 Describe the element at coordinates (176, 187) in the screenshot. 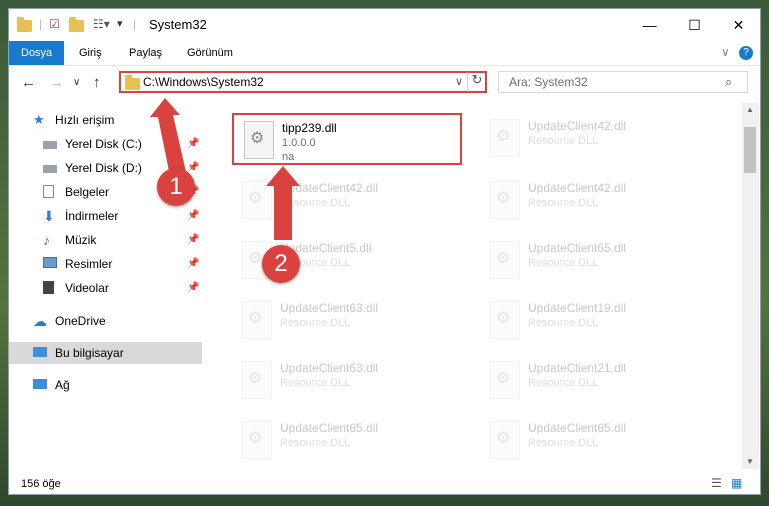

I see `step-badge-1: 1` at that location.